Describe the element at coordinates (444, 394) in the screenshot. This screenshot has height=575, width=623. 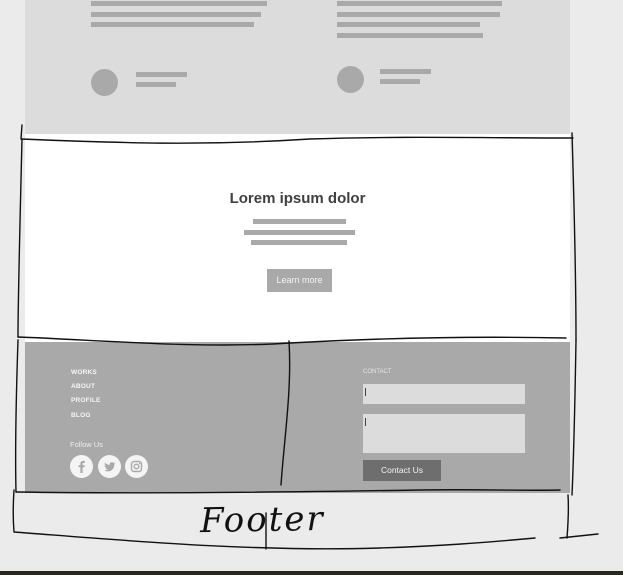
I see `contact-input-field` at that location.